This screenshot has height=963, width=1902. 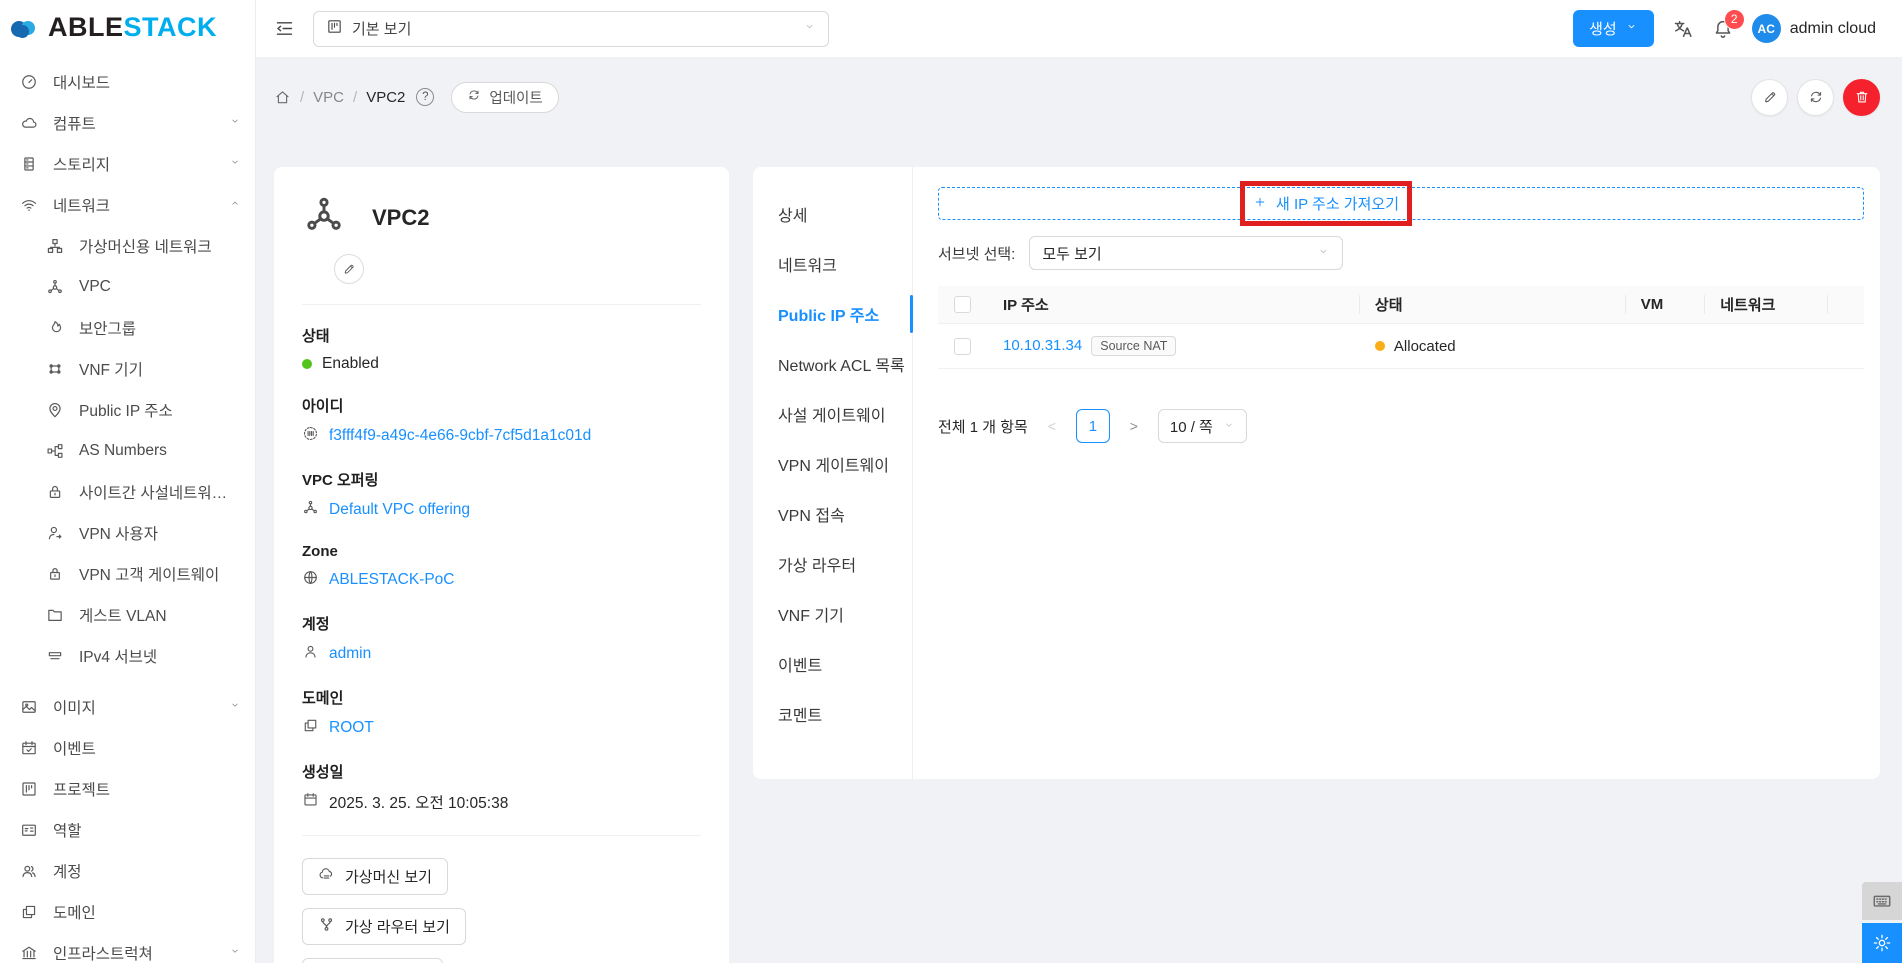 I want to click on sidebar-item-vpn-customer-gateway: VPN 고객 게이트웨이, so click(x=127, y=573).